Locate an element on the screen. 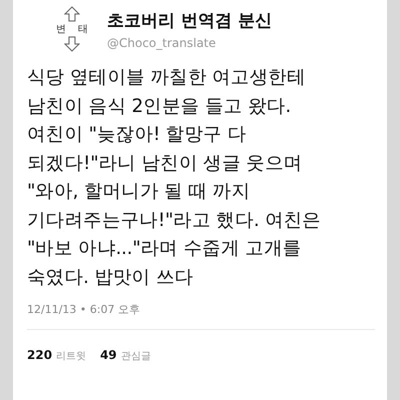 Image resolution: width=400 pixels, height=400 pixels. stat-count: 220 is located at coordinates (39, 355).